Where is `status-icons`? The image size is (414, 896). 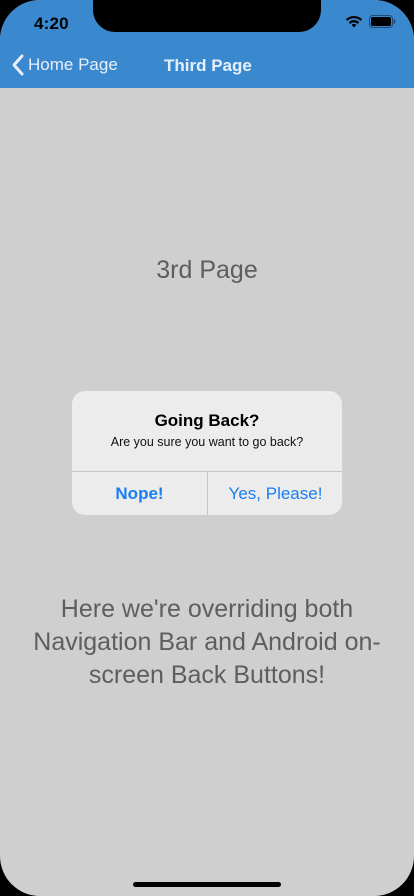 status-icons is located at coordinates (370, 21).